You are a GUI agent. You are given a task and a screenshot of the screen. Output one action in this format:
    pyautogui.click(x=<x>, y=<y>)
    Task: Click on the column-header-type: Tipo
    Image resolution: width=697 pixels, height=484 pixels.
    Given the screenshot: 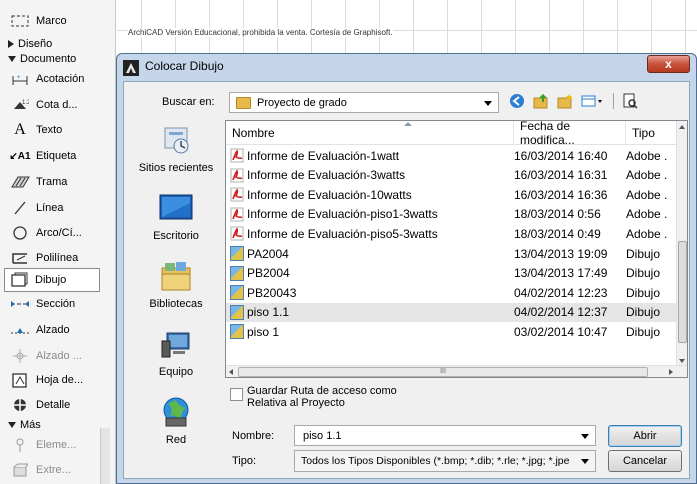 What is the action you would take?
    pyautogui.click(x=652, y=133)
    